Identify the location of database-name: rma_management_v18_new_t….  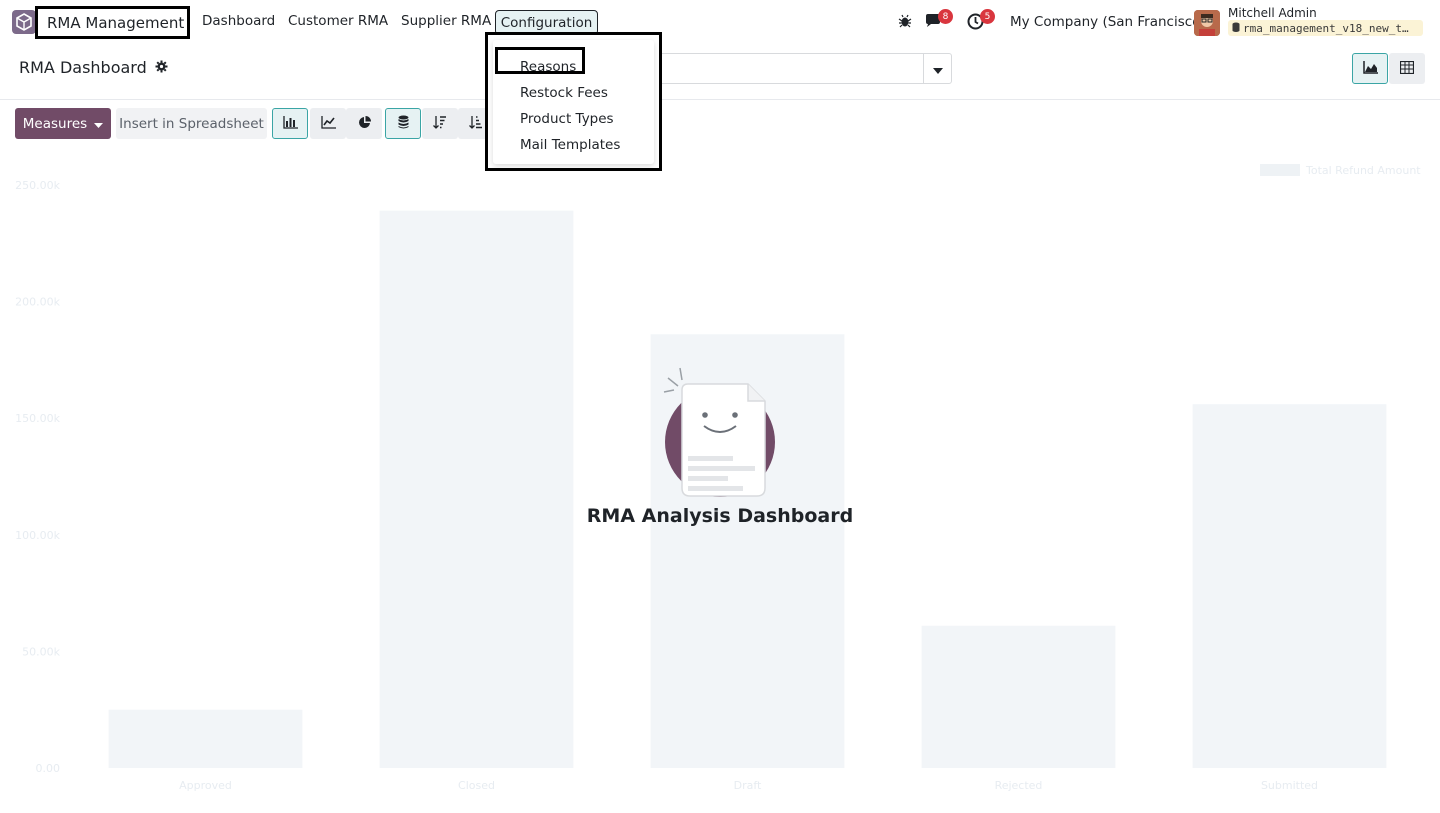
(1326, 28).